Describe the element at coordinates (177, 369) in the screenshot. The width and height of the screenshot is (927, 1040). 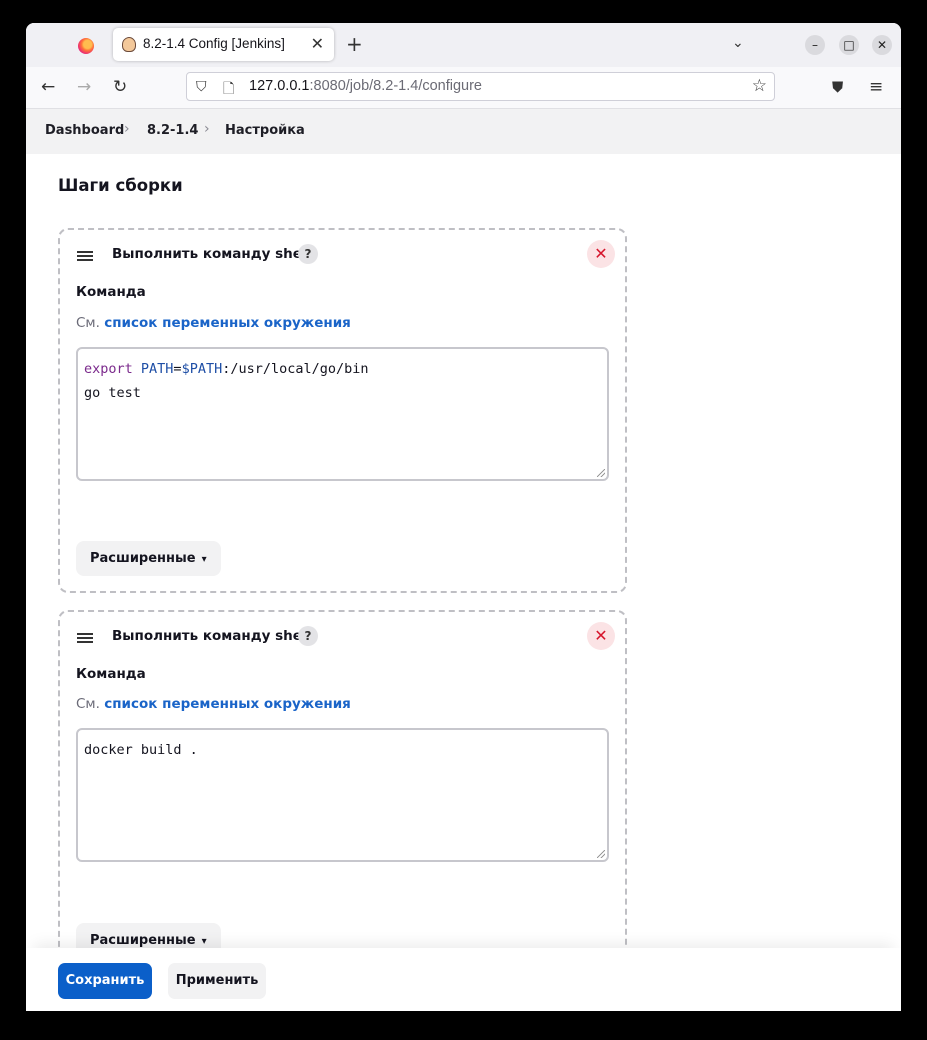
I see `code-equals: =` at that location.